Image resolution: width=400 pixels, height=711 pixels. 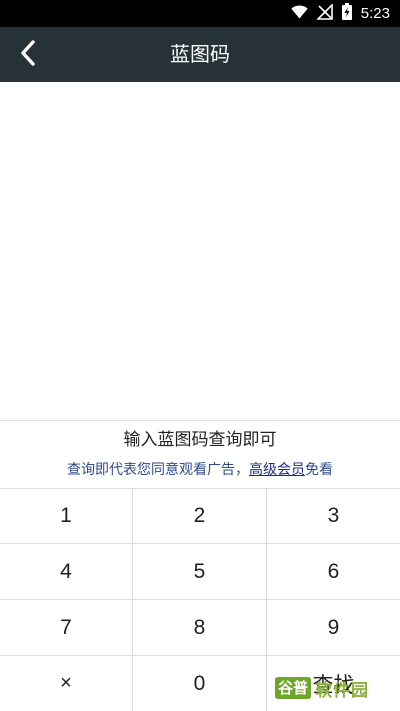 I want to click on page-title: 蓝图码, so click(x=200, y=54).